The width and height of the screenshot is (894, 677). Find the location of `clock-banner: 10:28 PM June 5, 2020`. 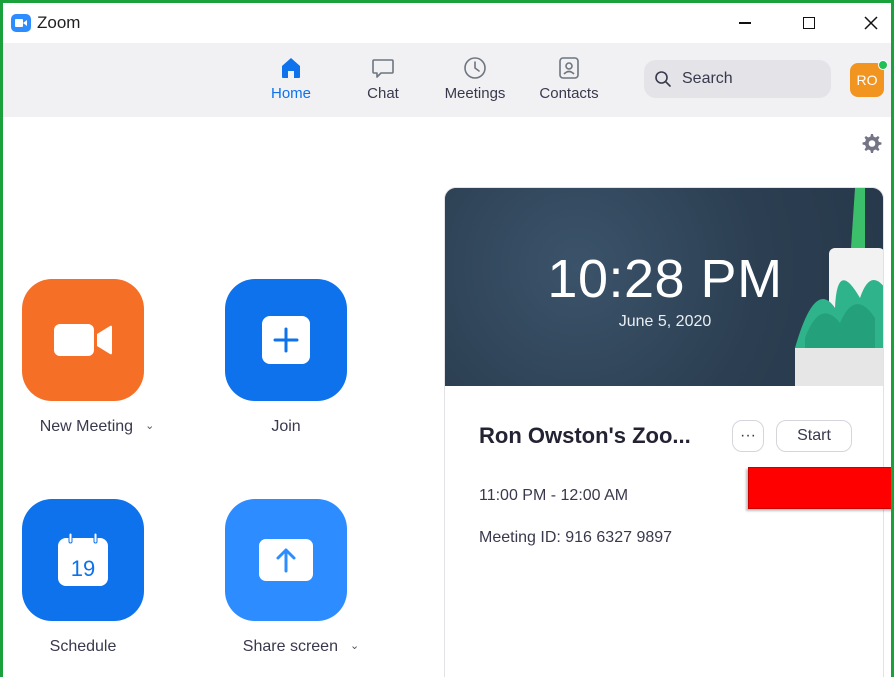

clock-banner: 10:28 PM June 5, 2020 is located at coordinates (664, 287).